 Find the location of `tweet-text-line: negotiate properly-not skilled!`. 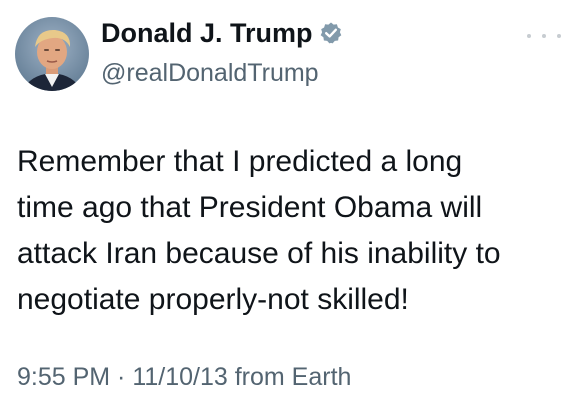

tweet-text-line: negotiate properly-not skilled! is located at coordinates (213, 299).